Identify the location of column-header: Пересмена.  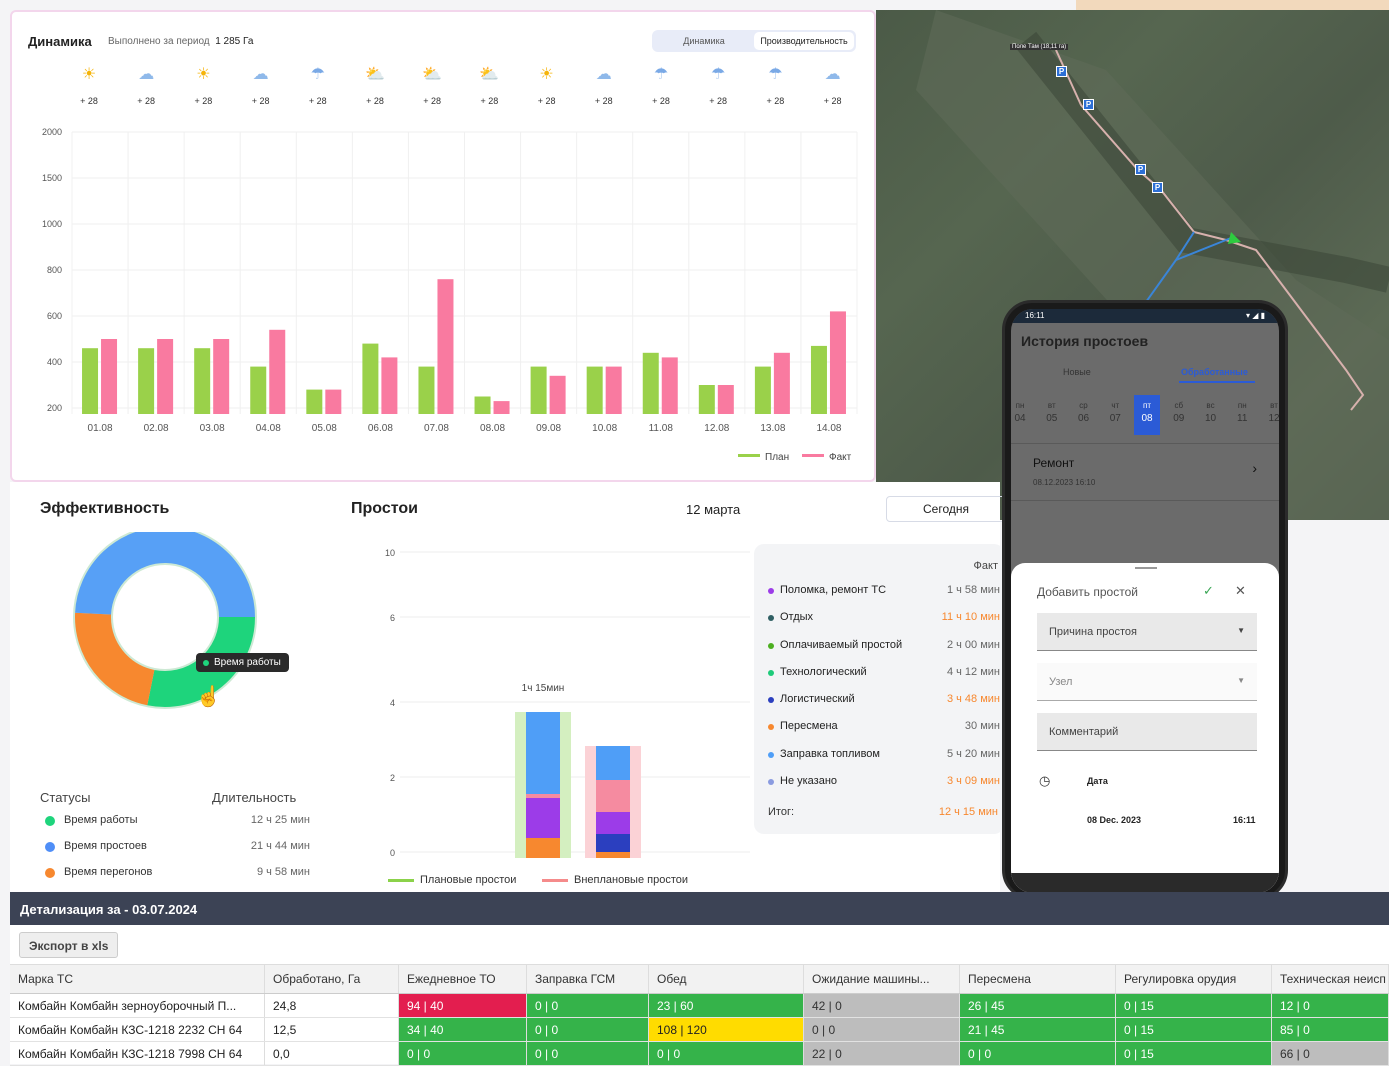
(1038, 979).